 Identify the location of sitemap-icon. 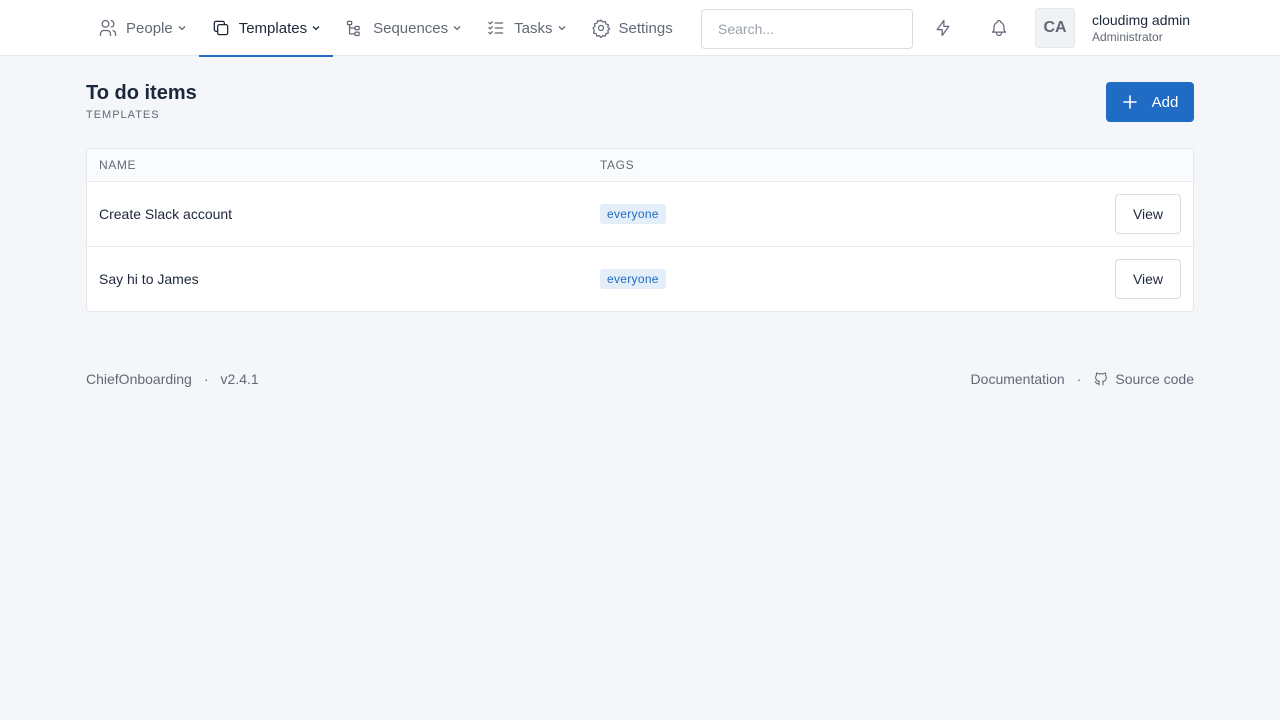
(355, 28).